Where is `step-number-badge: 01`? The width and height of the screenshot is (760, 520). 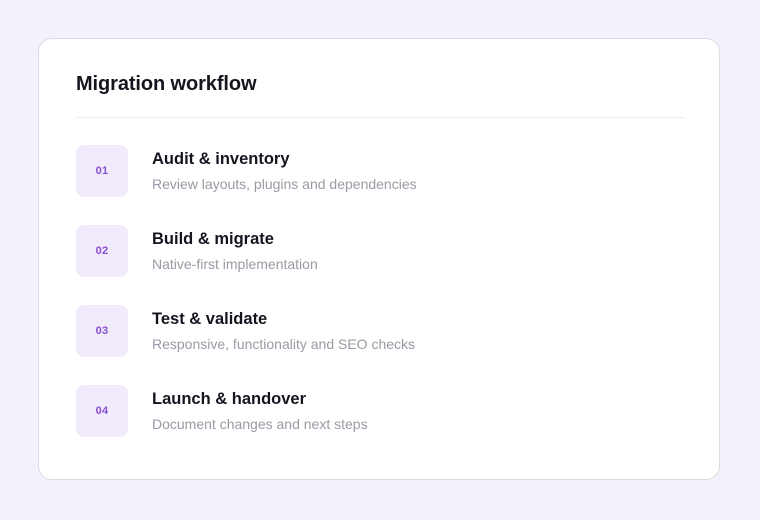 step-number-badge: 01 is located at coordinates (102, 171).